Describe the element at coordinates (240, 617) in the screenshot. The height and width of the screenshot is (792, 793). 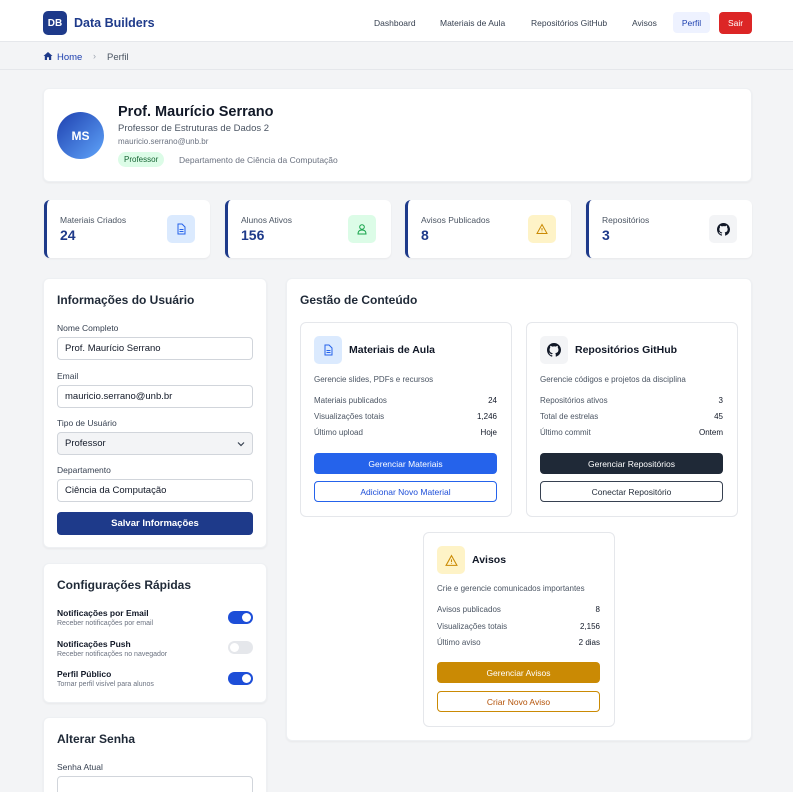
I see `email-notifications-toggle` at that location.